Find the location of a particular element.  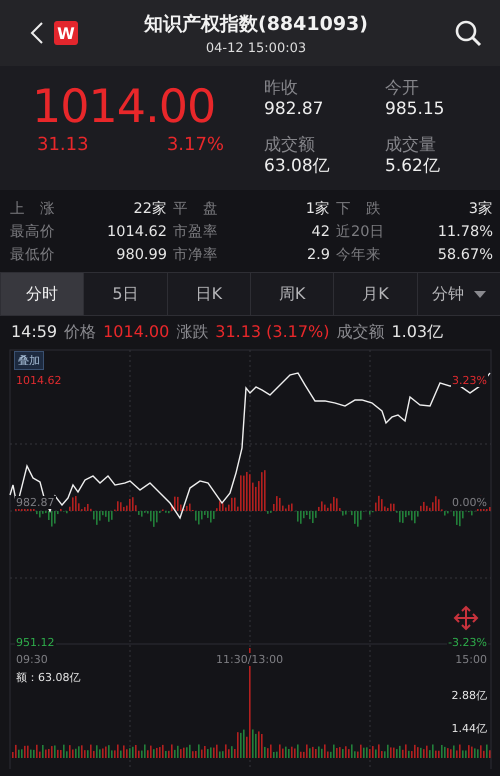

axis-label: 3.23% is located at coordinates (469, 380).